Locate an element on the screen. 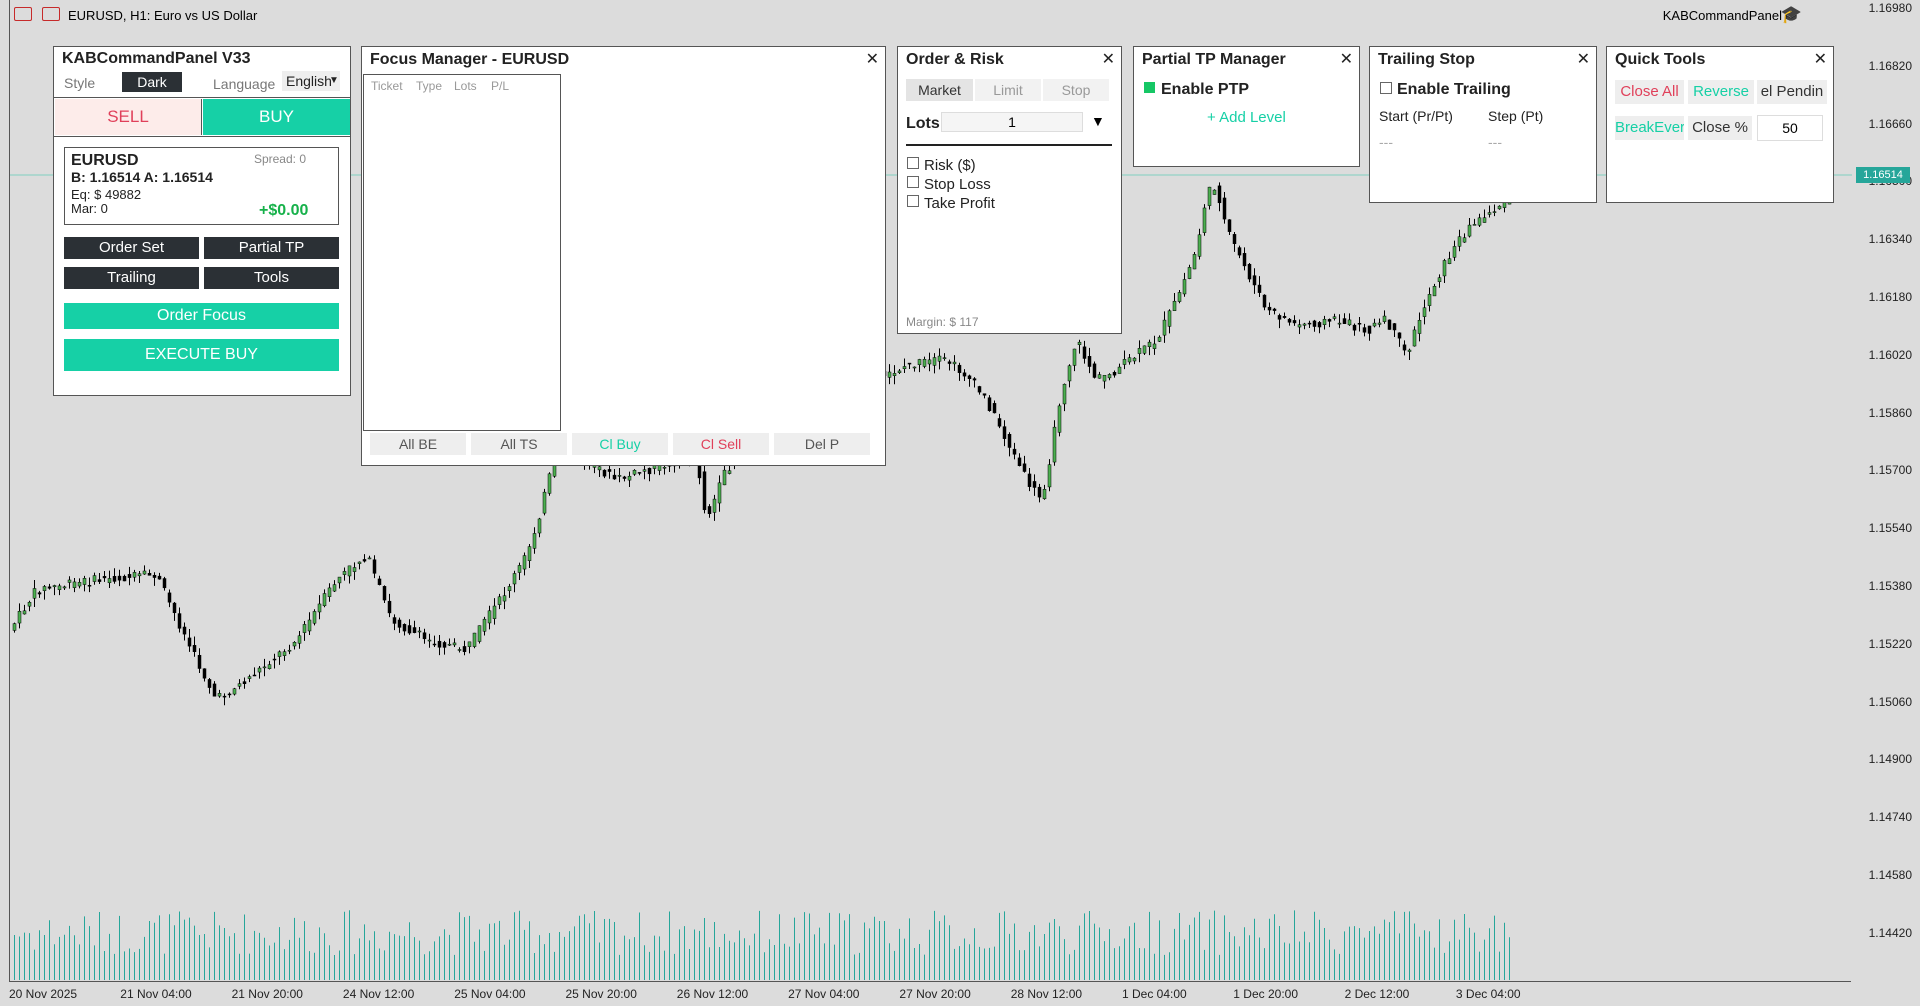 The width and height of the screenshot is (1920, 1006). time-axis-label: 1 Dec 04:00 is located at coordinates (1154, 994).